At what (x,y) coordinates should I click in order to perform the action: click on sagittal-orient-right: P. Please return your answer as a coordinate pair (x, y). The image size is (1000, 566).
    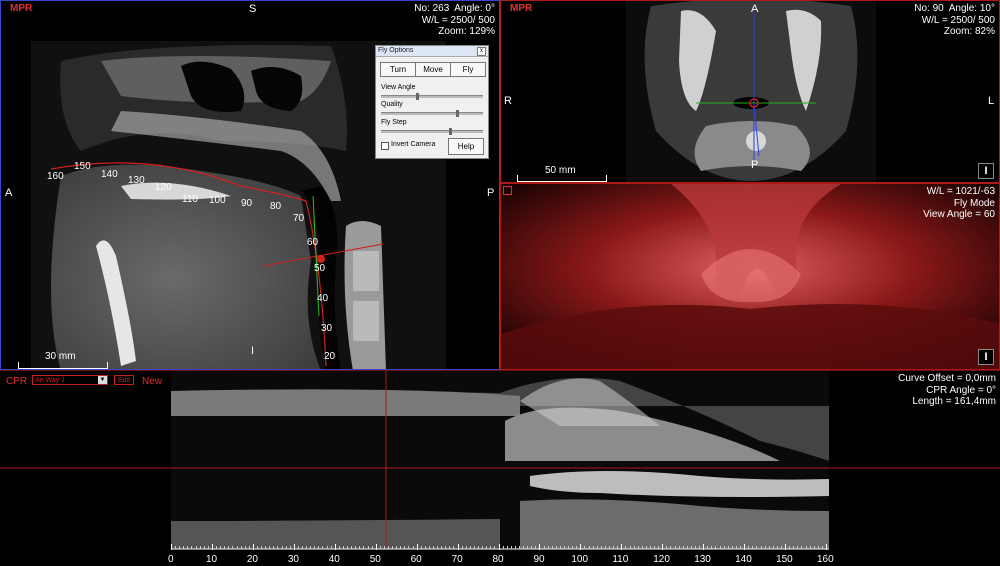
    Looking at the image, I should click on (491, 193).